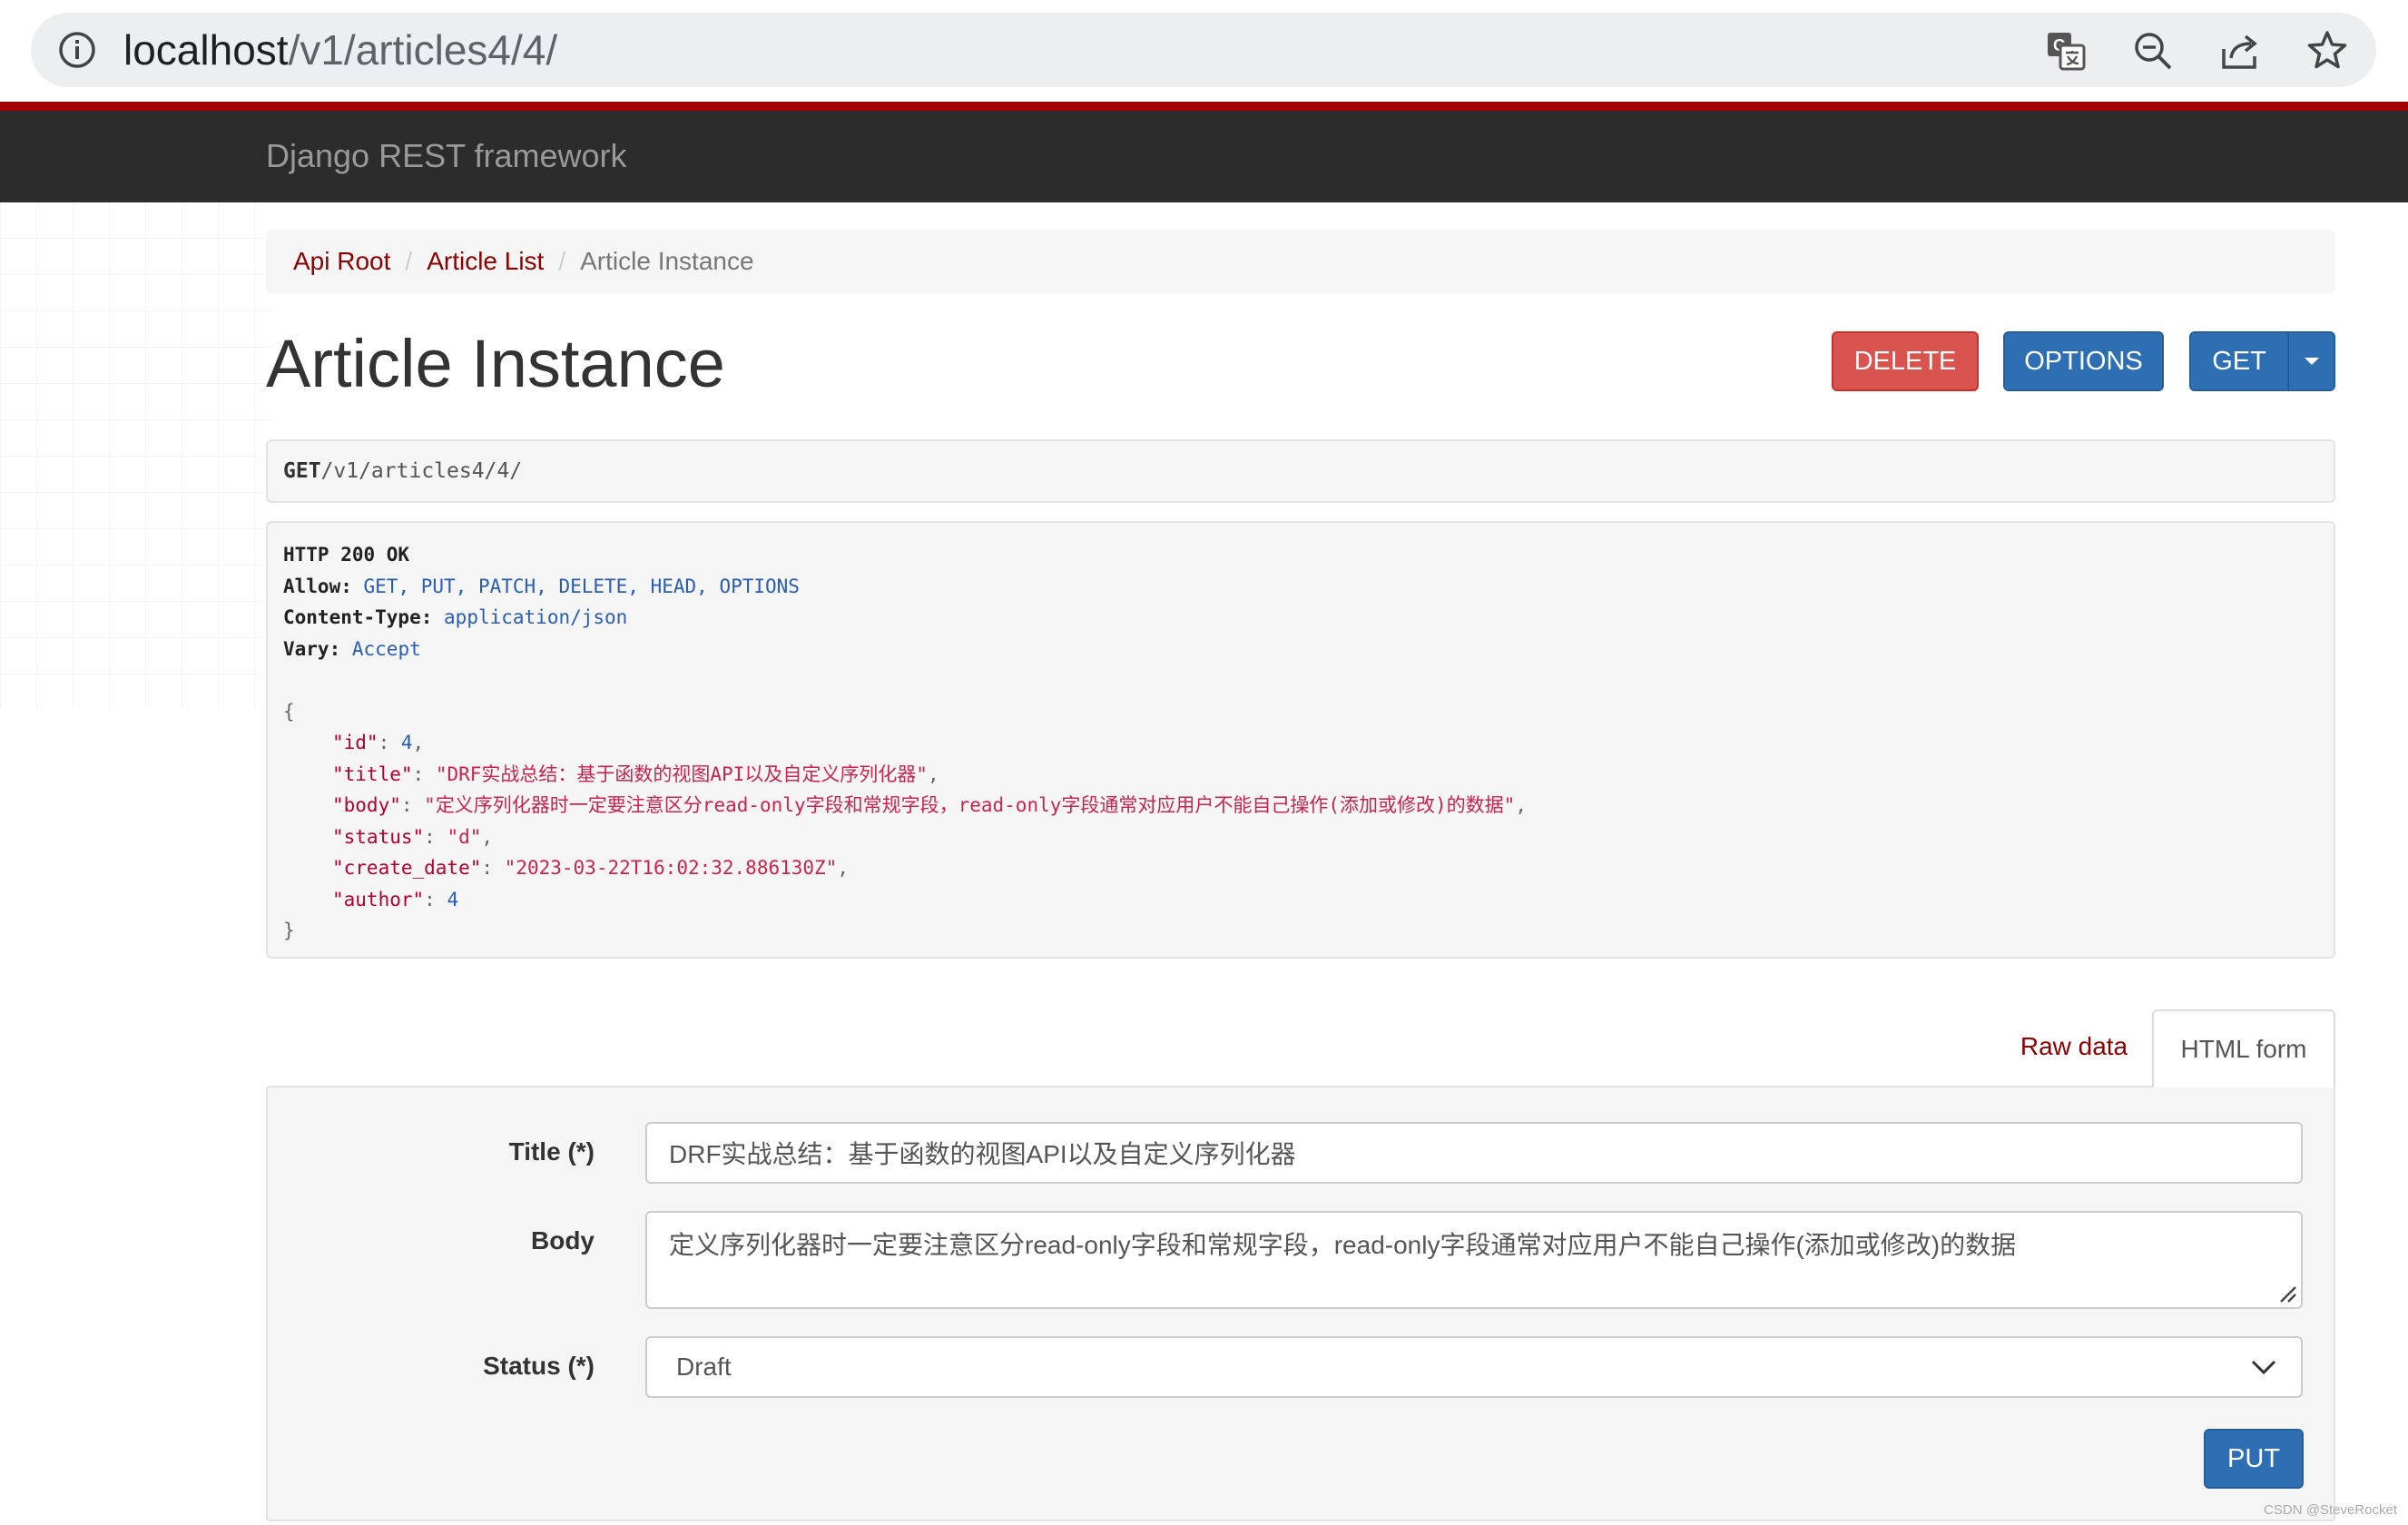 The image size is (2408, 1525). What do you see at coordinates (1204, 156) in the screenshot?
I see `navbar: Django REST framework` at bounding box center [1204, 156].